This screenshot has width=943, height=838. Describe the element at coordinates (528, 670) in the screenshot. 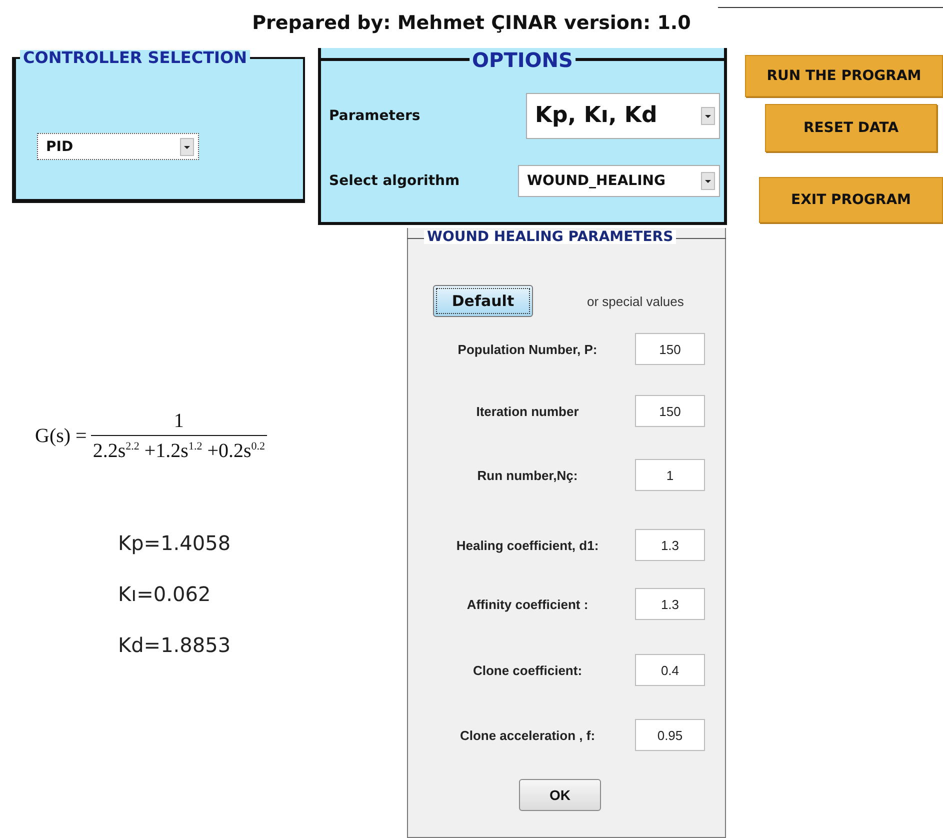

I see `parameter-label: Clone coefficient:` at that location.